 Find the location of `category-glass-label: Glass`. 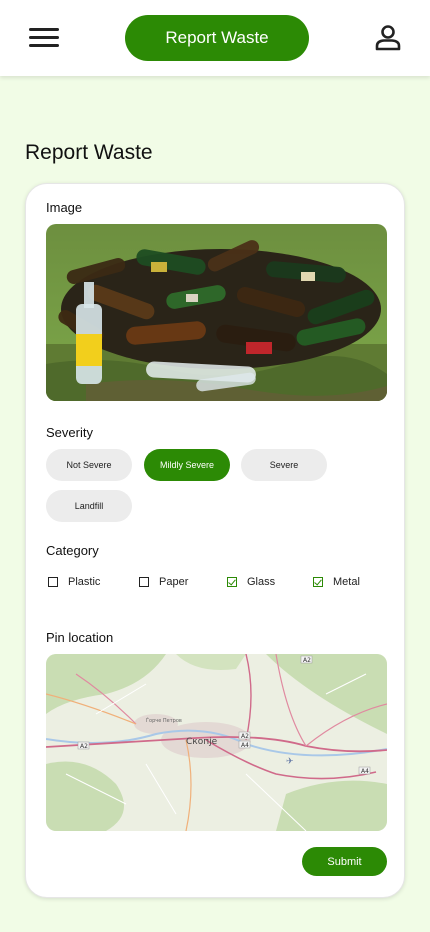

category-glass-label: Glass is located at coordinates (261, 582).